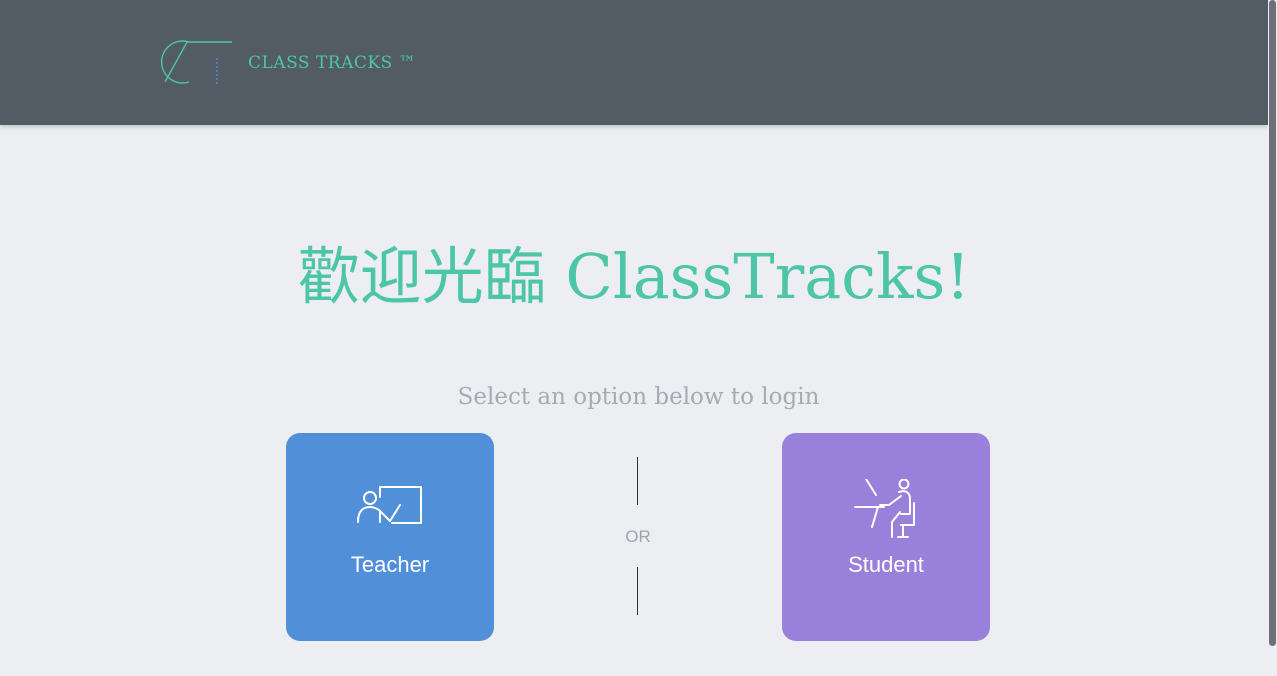 This screenshot has height=676, width=1277. Describe the element at coordinates (1272, 323) in the screenshot. I see `scrollbar-thumb` at that location.